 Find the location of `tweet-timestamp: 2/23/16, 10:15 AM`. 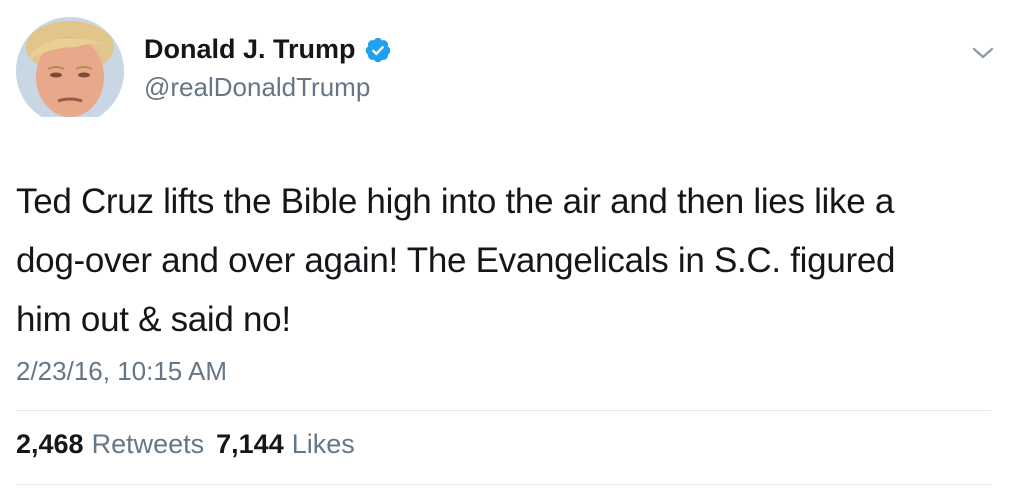

tweet-timestamp: 2/23/16, 10:15 AM is located at coordinates (121, 371).